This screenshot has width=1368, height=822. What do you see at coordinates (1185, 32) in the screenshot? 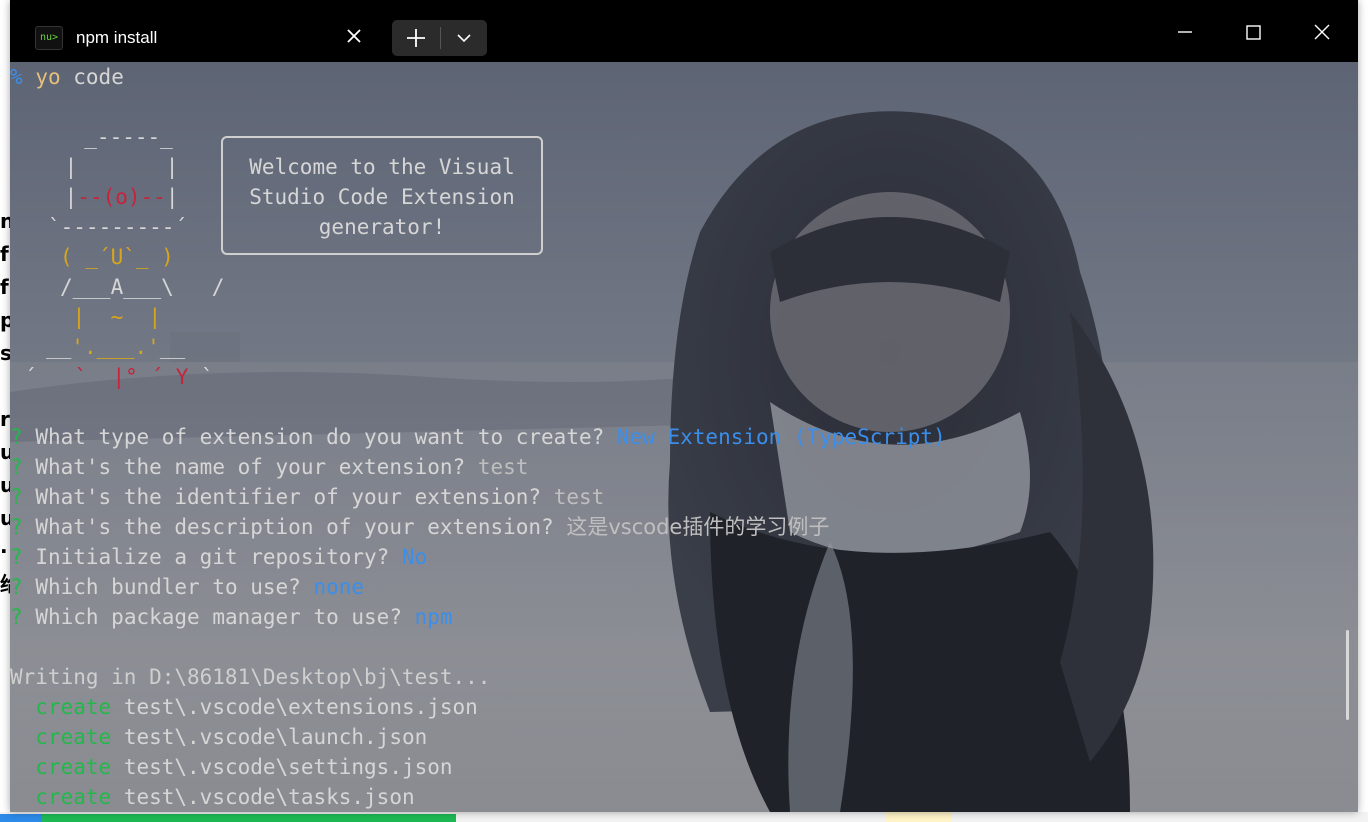
I see `minimize-icon` at bounding box center [1185, 32].